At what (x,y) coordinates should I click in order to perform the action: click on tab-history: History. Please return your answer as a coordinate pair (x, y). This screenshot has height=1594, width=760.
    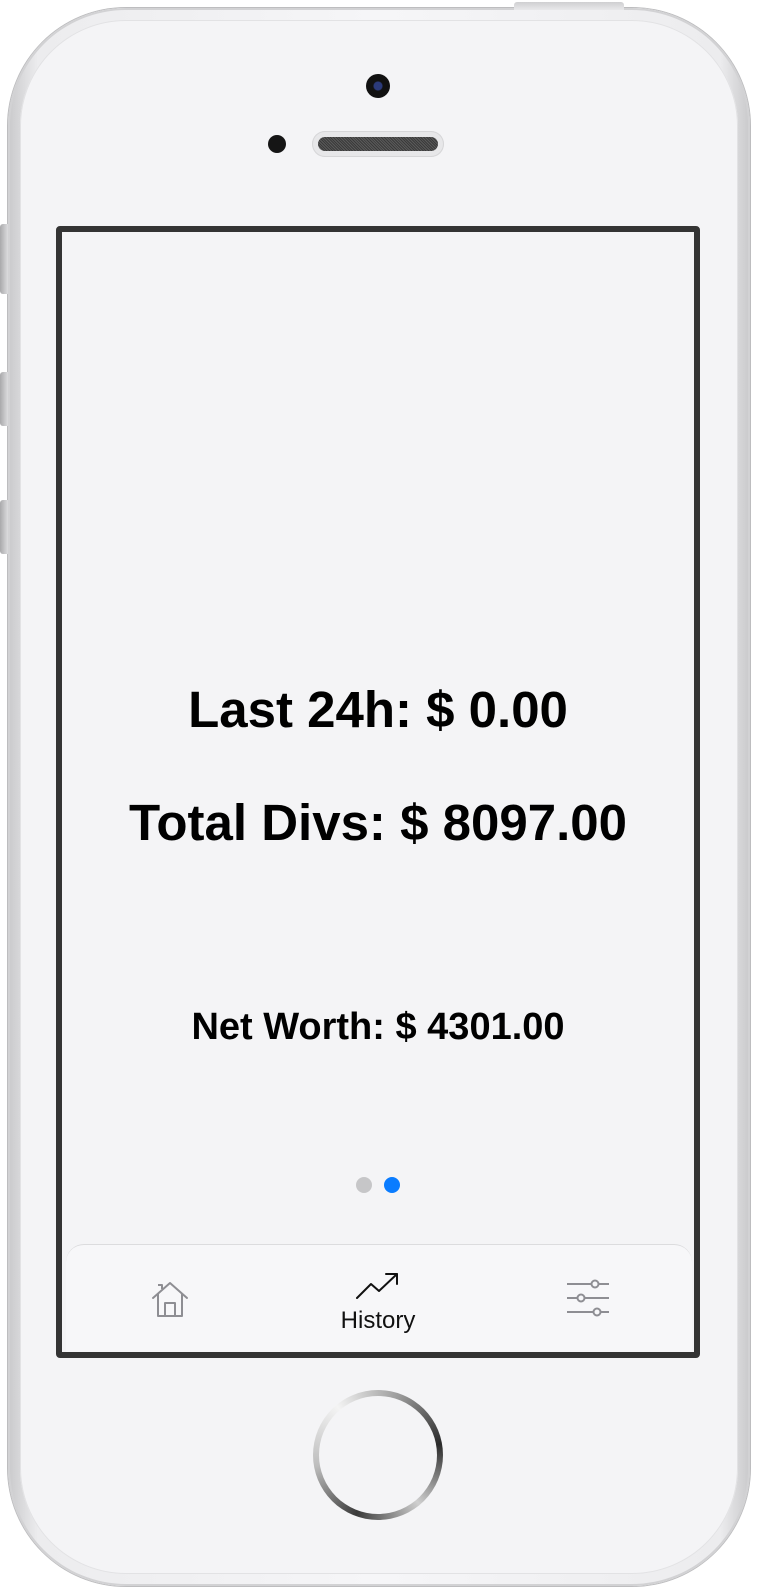
    Looking at the image, I should click on (378, 1298).